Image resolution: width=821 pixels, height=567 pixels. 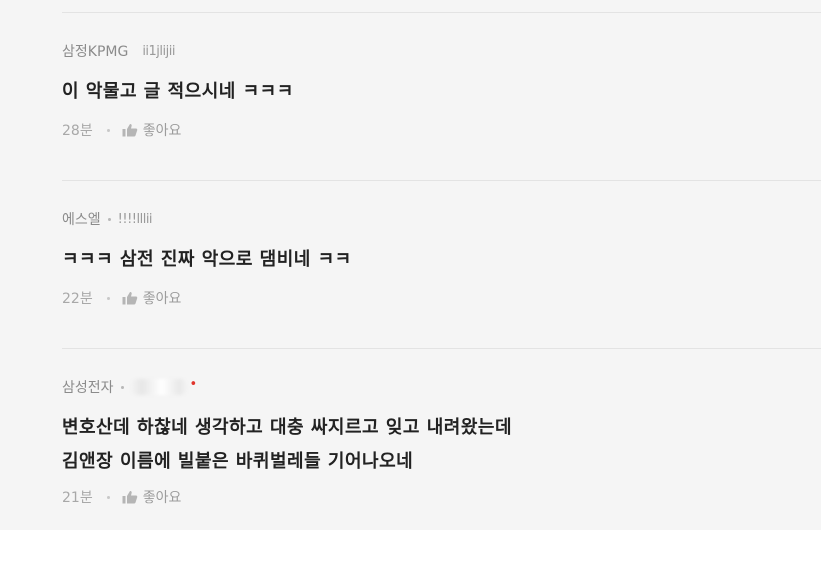 I want to click on comment-footer: 21분 좋아요, so click(x=431, y=497).